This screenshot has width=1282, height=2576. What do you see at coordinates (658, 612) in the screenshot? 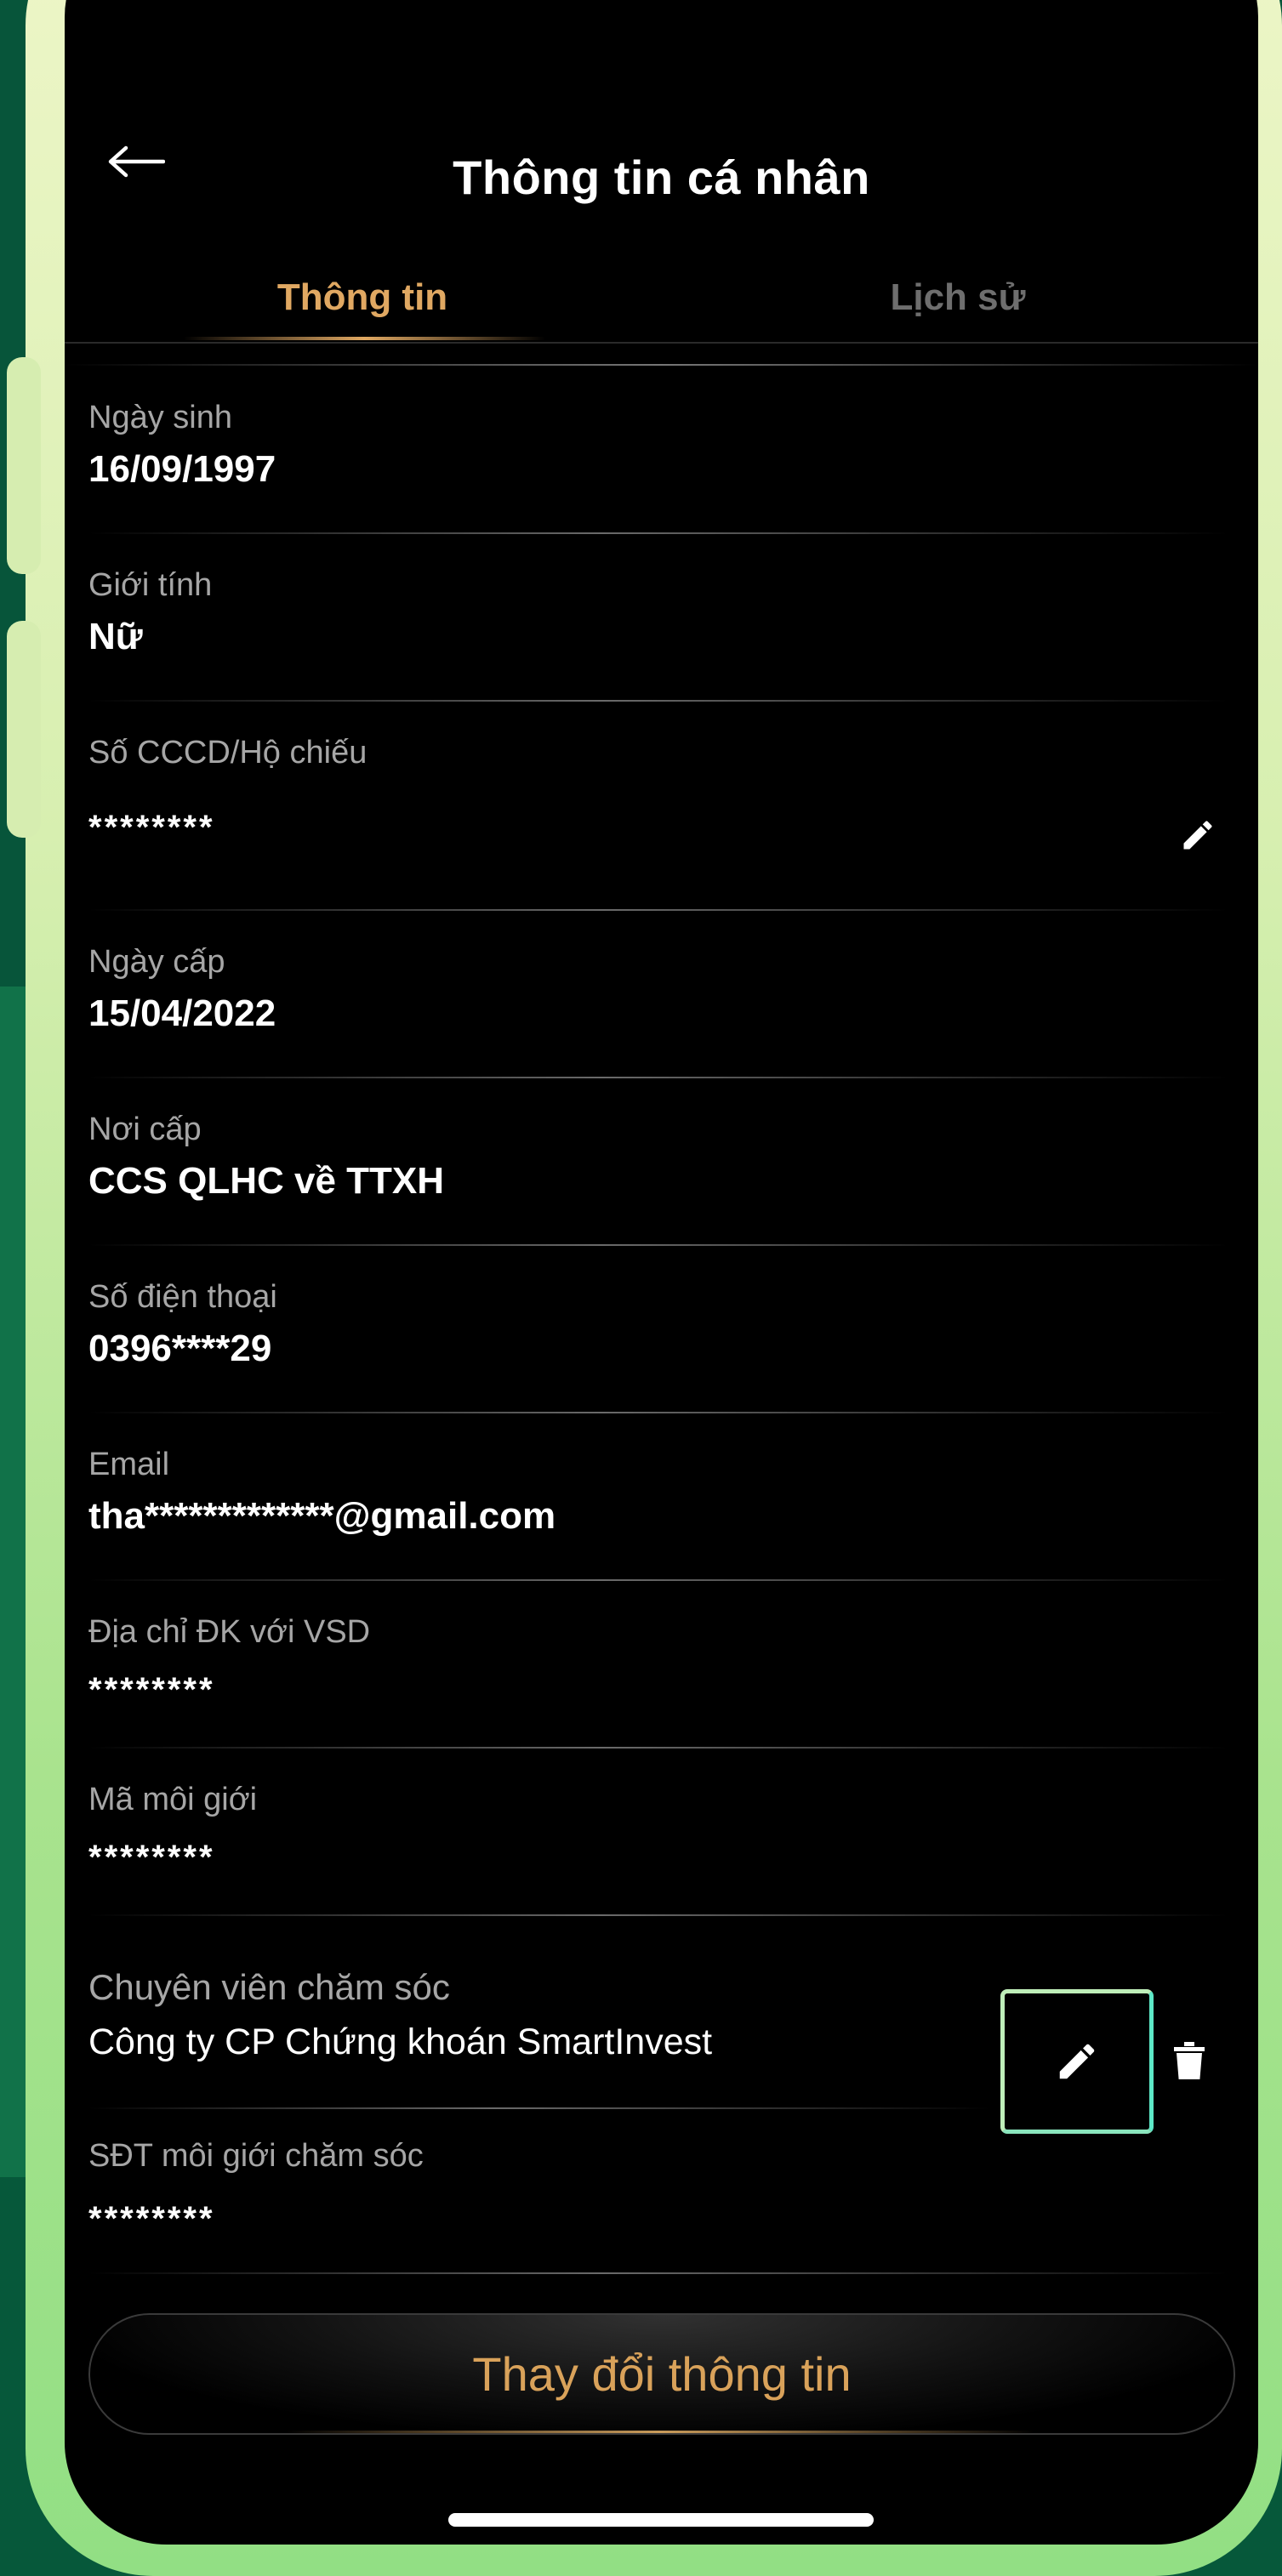
I see `field-gender: Giới tính Nữ` at bounding box center [658, 612].